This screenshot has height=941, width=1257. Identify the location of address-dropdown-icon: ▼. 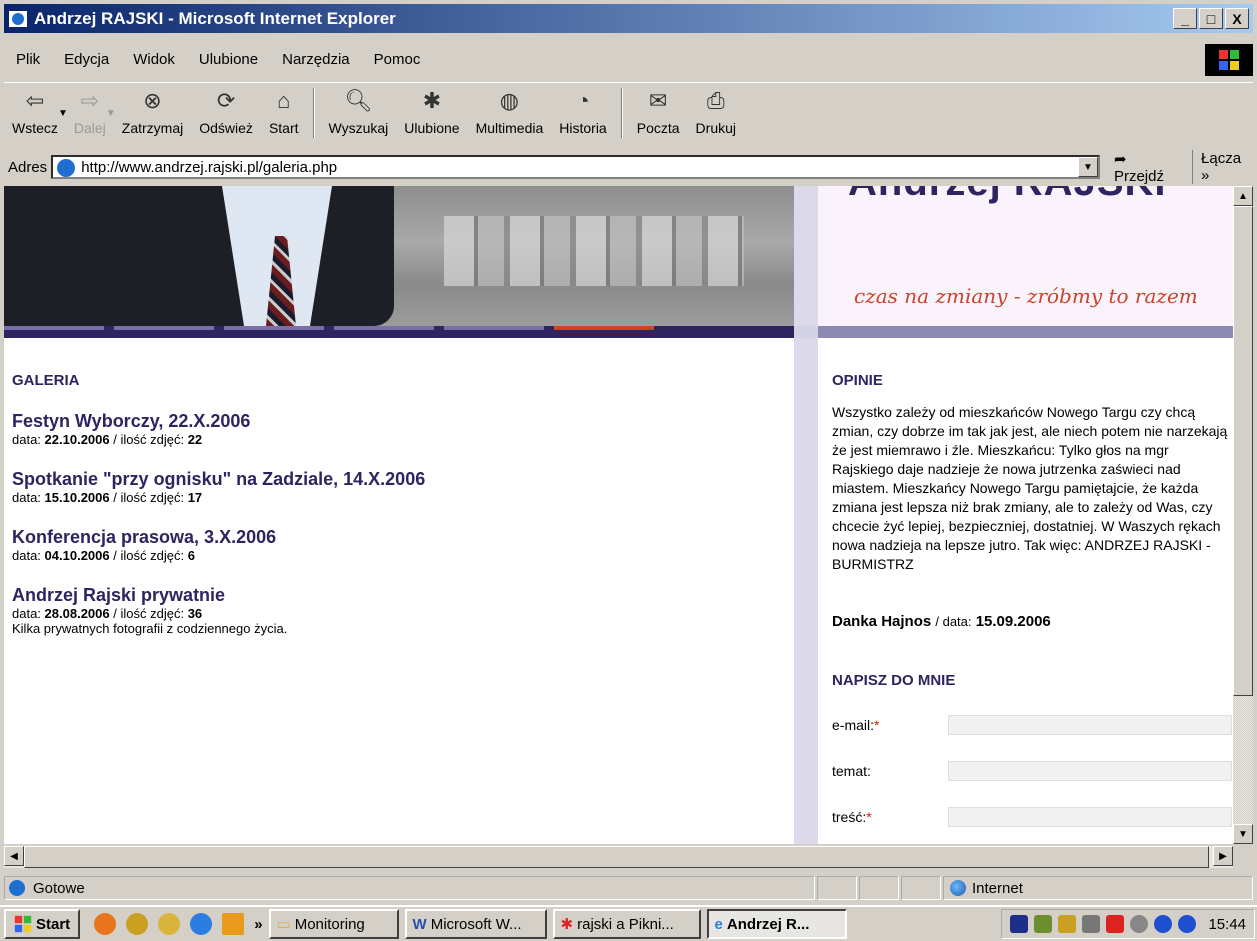
(1087, 167).